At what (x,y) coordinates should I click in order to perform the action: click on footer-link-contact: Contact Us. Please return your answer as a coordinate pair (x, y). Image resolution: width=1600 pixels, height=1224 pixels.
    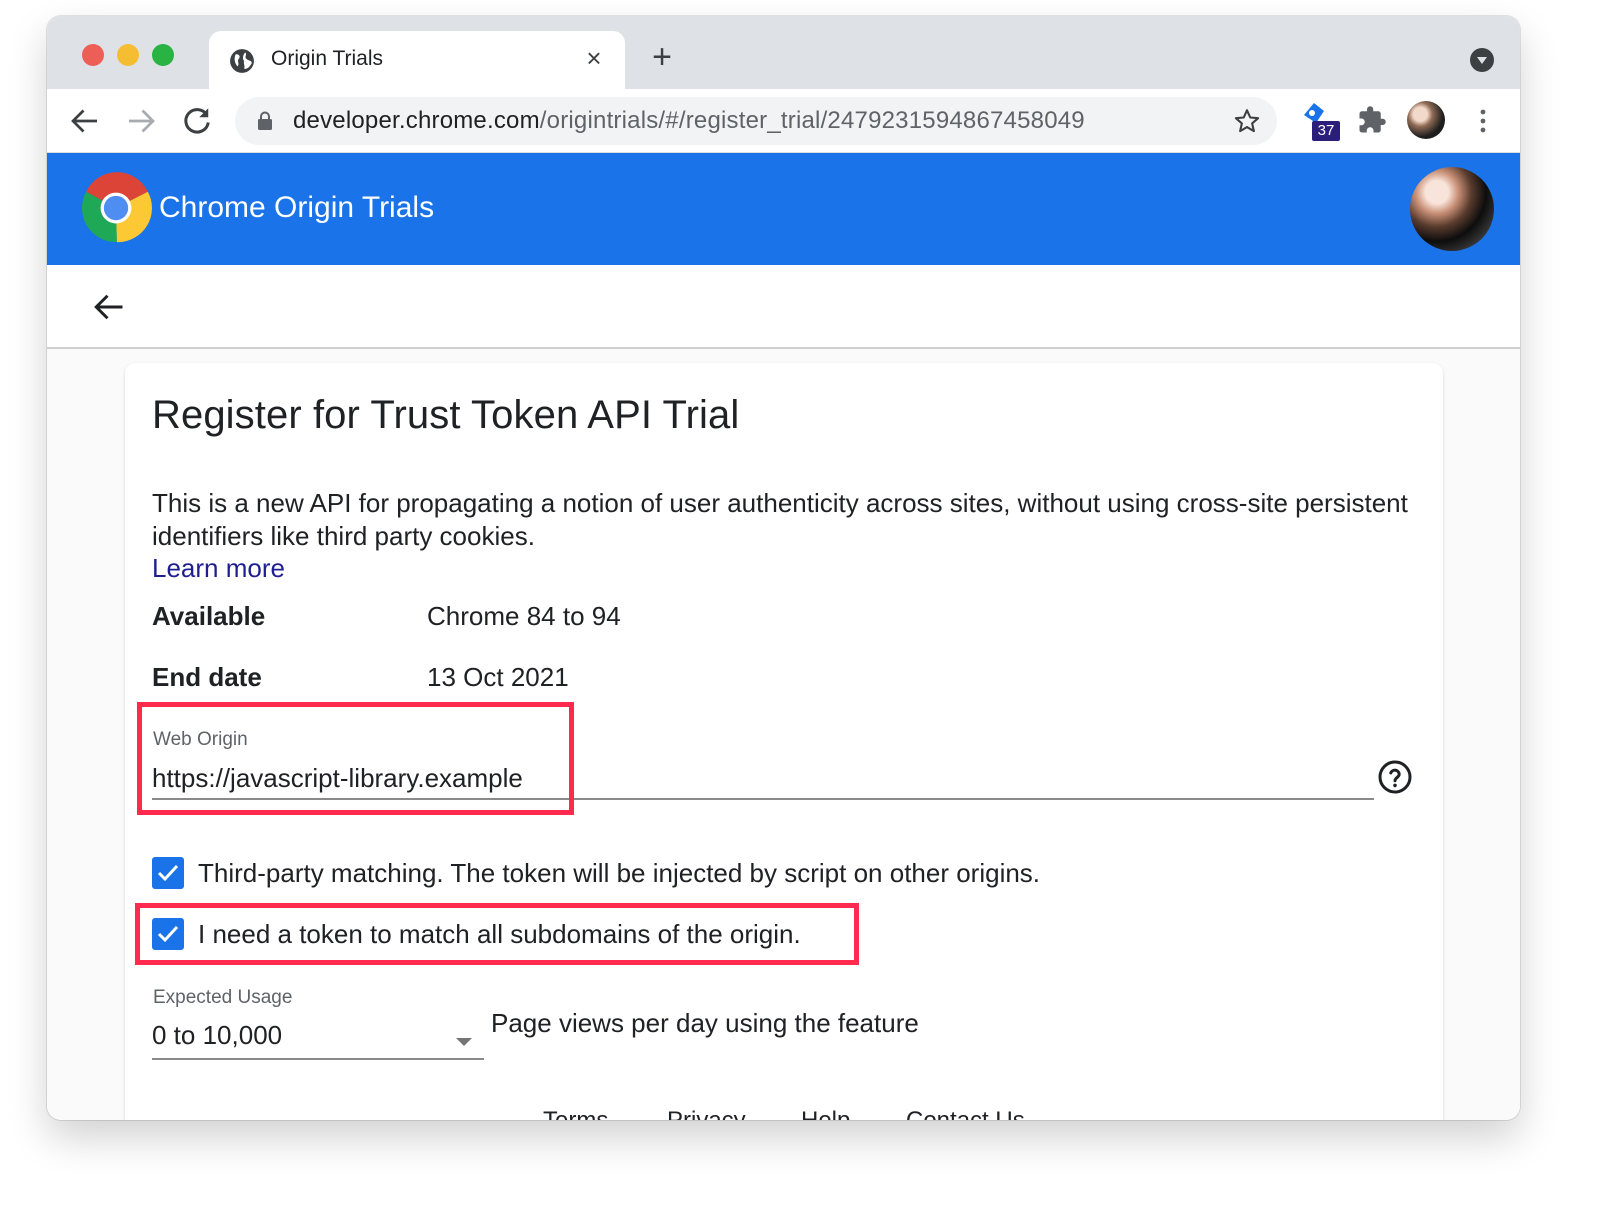
    Looking at the image, I should click on (965, 1113).